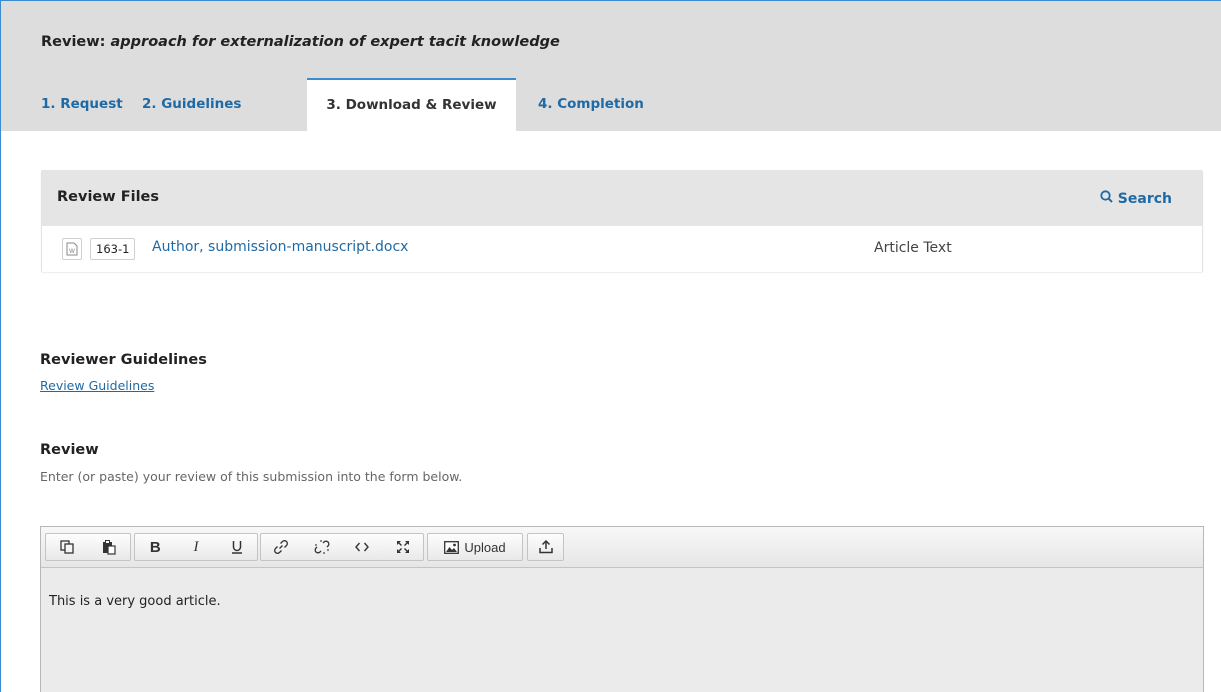 This screenshot has width=1221, height=692. What do you see at coordinates (485, 547) in the screenshot?
I see `upload-label: Upload` at bounding box center [485, 547].